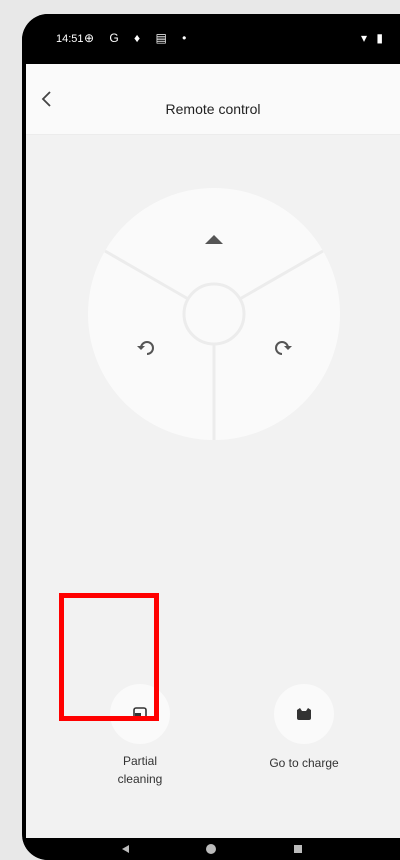 This screenshot has width=400, height=860. I want to click on center-button, so click(214, 314).